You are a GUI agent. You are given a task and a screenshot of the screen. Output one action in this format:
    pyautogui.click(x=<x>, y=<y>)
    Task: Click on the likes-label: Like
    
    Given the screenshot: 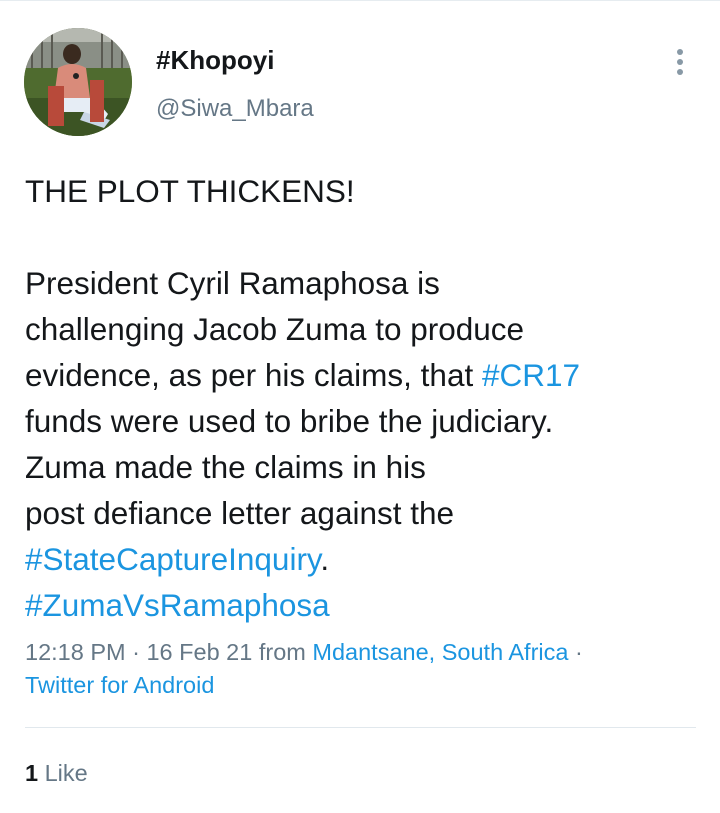 What is the action you would take?
    pyautogui.click(x=63, y=773)
    